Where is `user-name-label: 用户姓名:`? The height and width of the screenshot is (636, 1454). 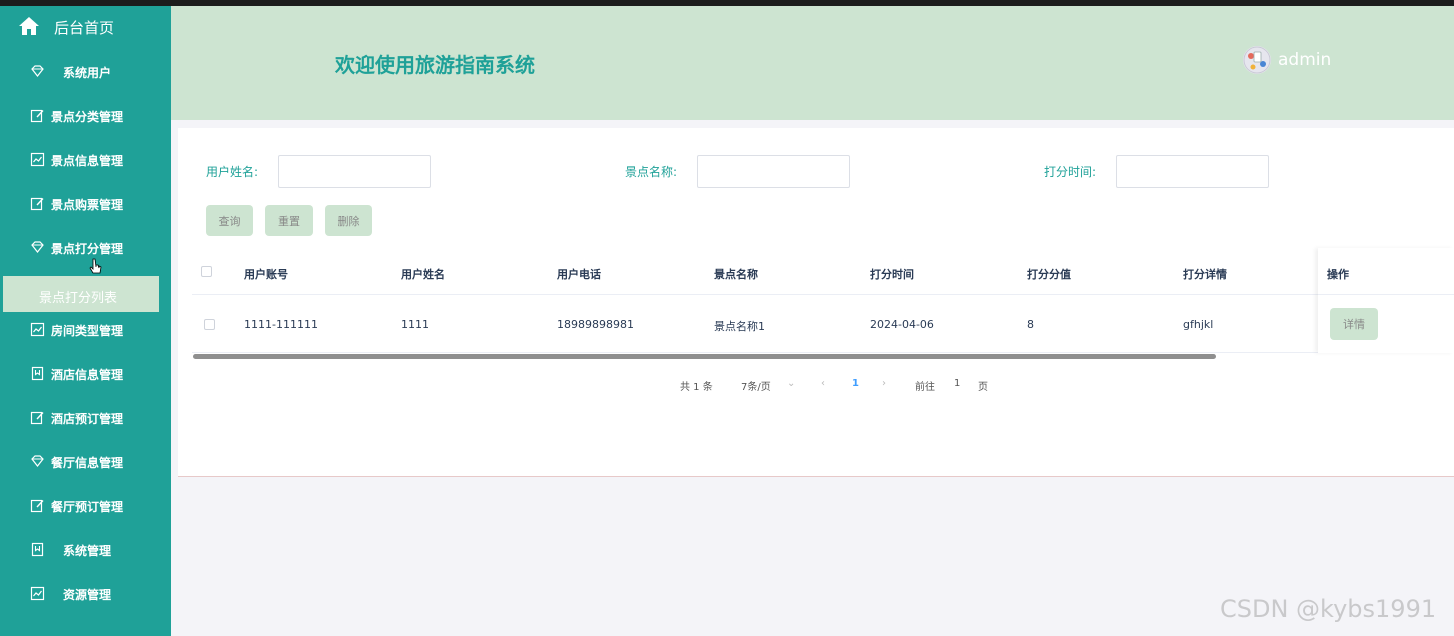
user-name-label: 用户姓名: is located at coordinates (232, 172).